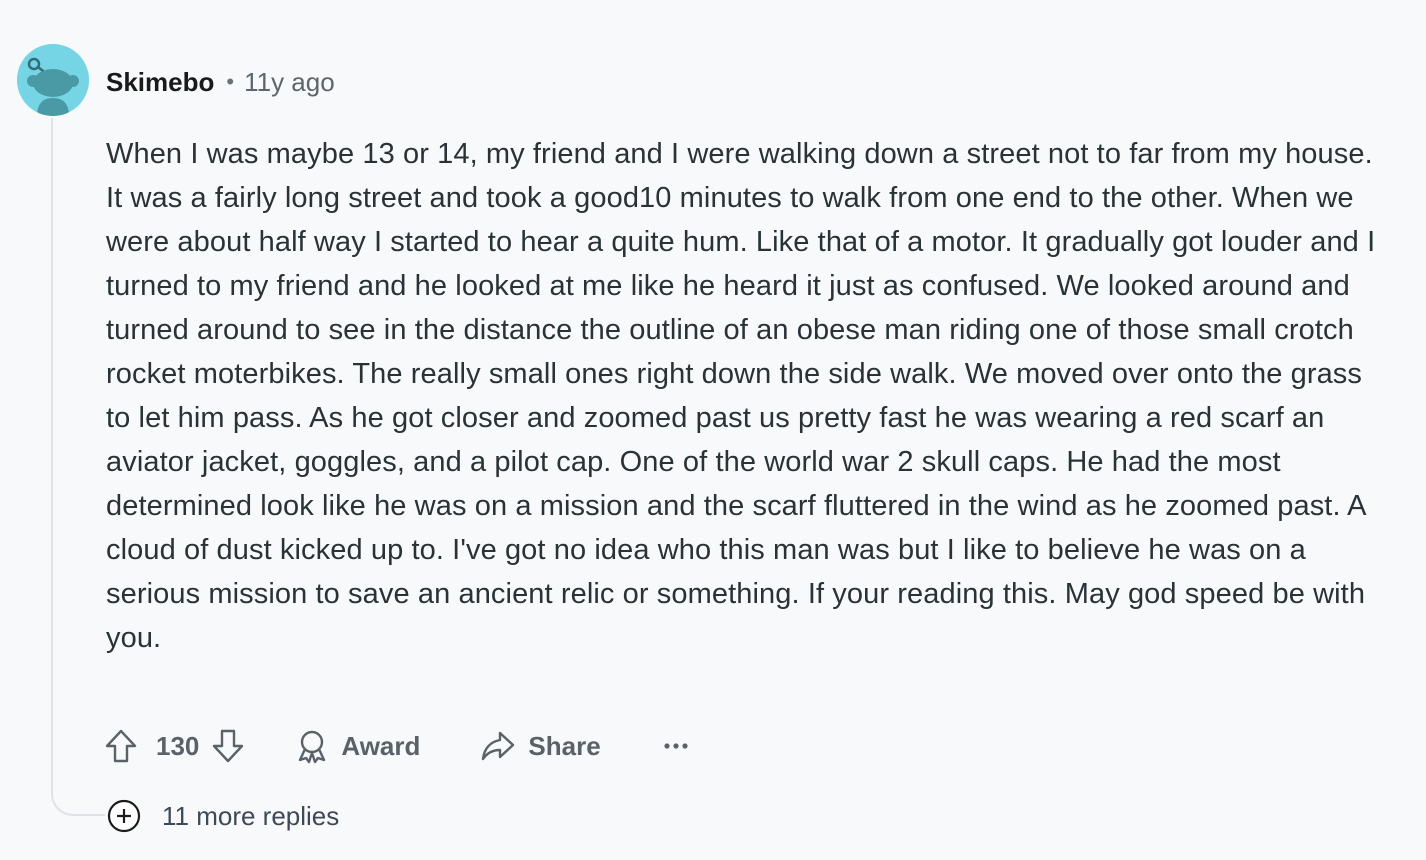 Image resolution: width=1426 pixels, height=860 pixels. What do you see at coordinates (52, 455) in the screenshot?
I see `thread-line` at bounding box center [52, 455].